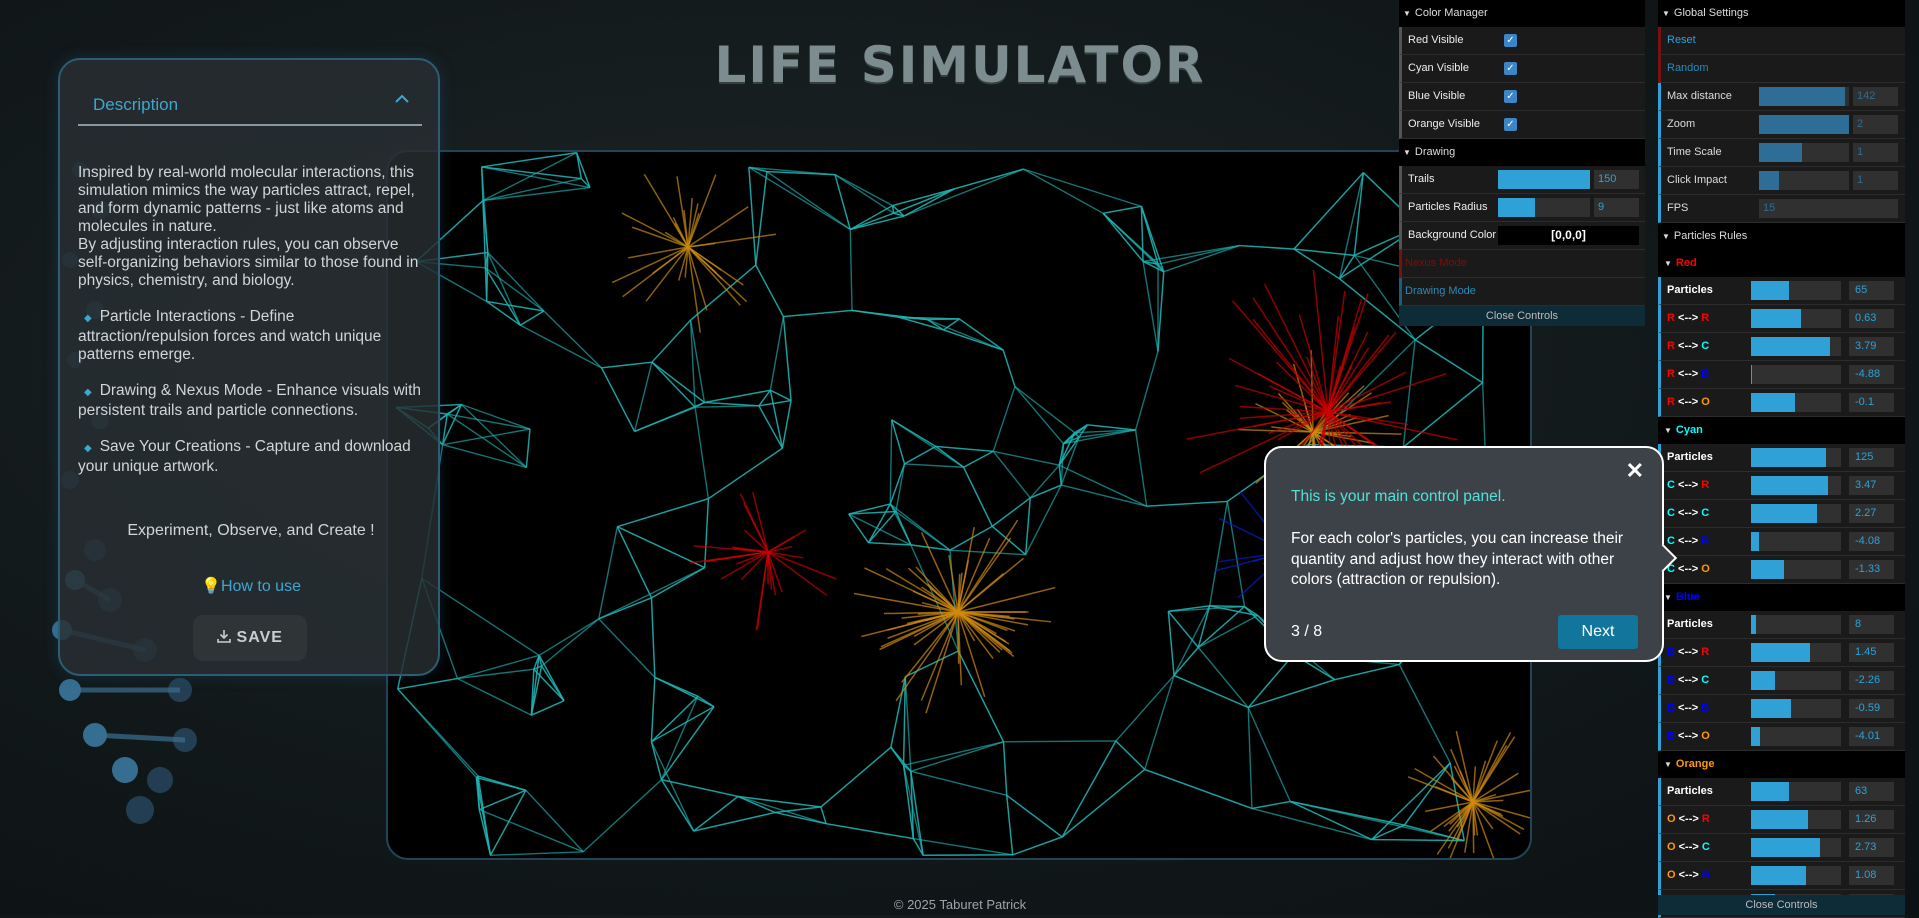 This screenshot has width=1919, height=918. What do you see at coordinates (1871, 346) in the screenshot?
I see `rule-value: 3.79` at bounding box center [1871, 346].